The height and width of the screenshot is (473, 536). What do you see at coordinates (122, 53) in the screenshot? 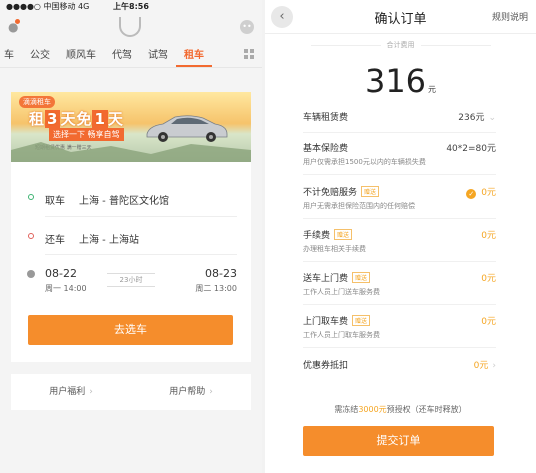
I see `tab-designated-driver: 代驾` at bounding box center [122, 53].